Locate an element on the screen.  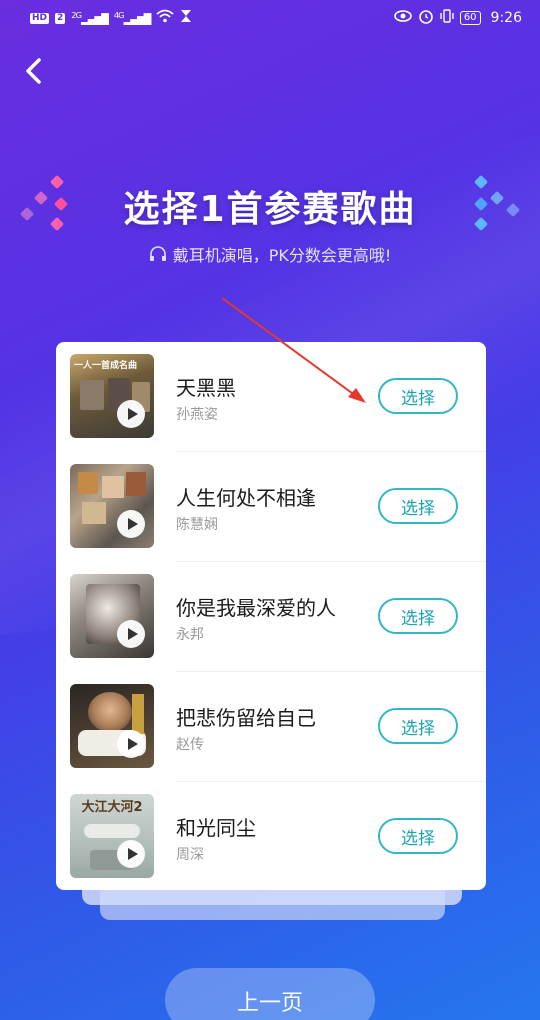
page-subtitle: 戴耳机演唱，PK分数会更高哦! is located at coordinates (270, 254).